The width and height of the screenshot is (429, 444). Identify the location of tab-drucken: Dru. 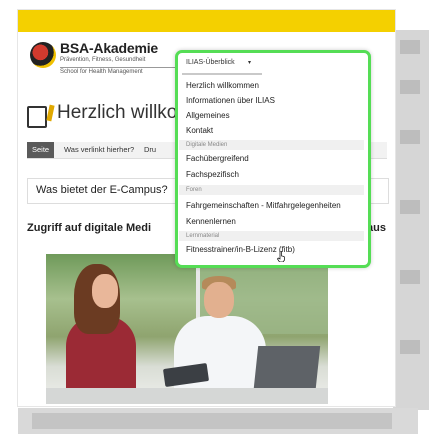
(150, 150).